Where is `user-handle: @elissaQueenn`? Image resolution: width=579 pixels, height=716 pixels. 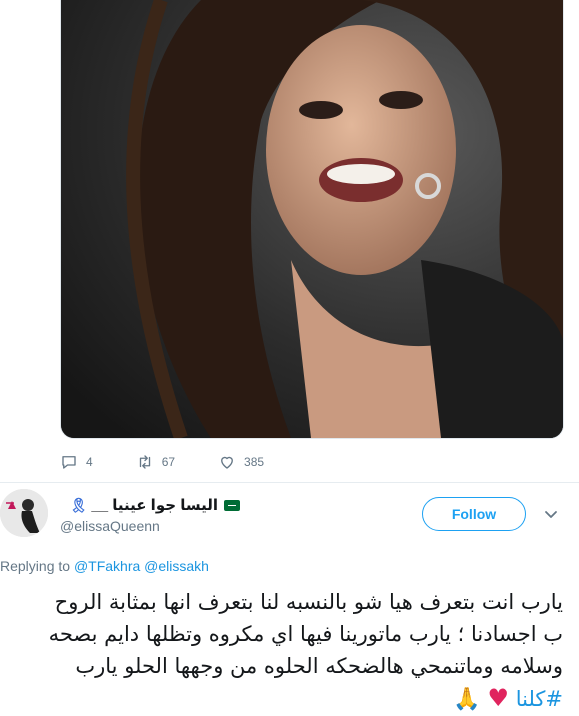
user-handle: @elissaQueenn is located at coordinates (110, 526).